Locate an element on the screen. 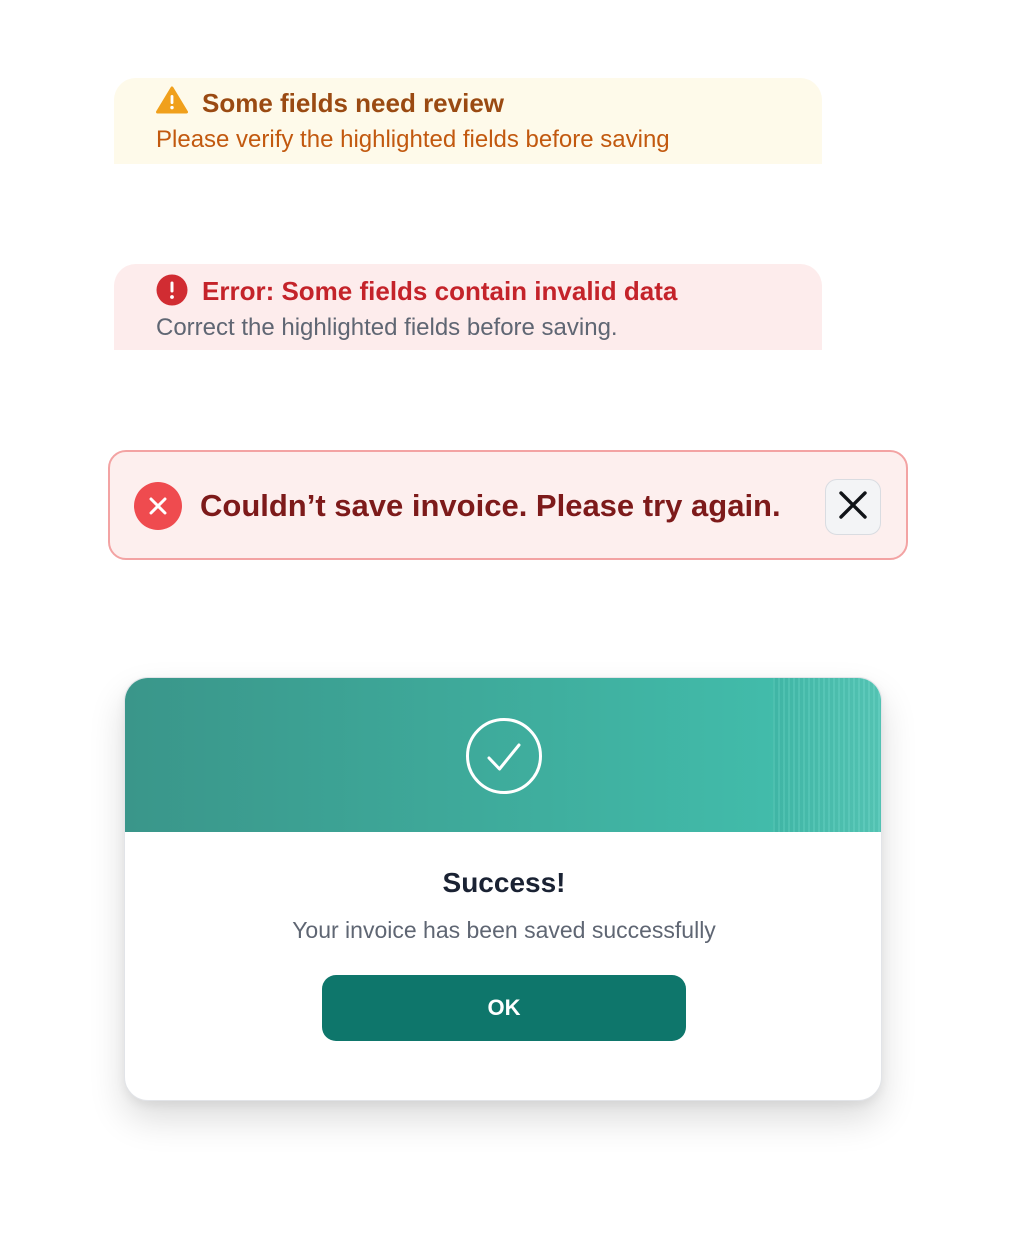 This screenshot has height=1240, width=1016. toast-close-button is located at coordinates (853, 507).